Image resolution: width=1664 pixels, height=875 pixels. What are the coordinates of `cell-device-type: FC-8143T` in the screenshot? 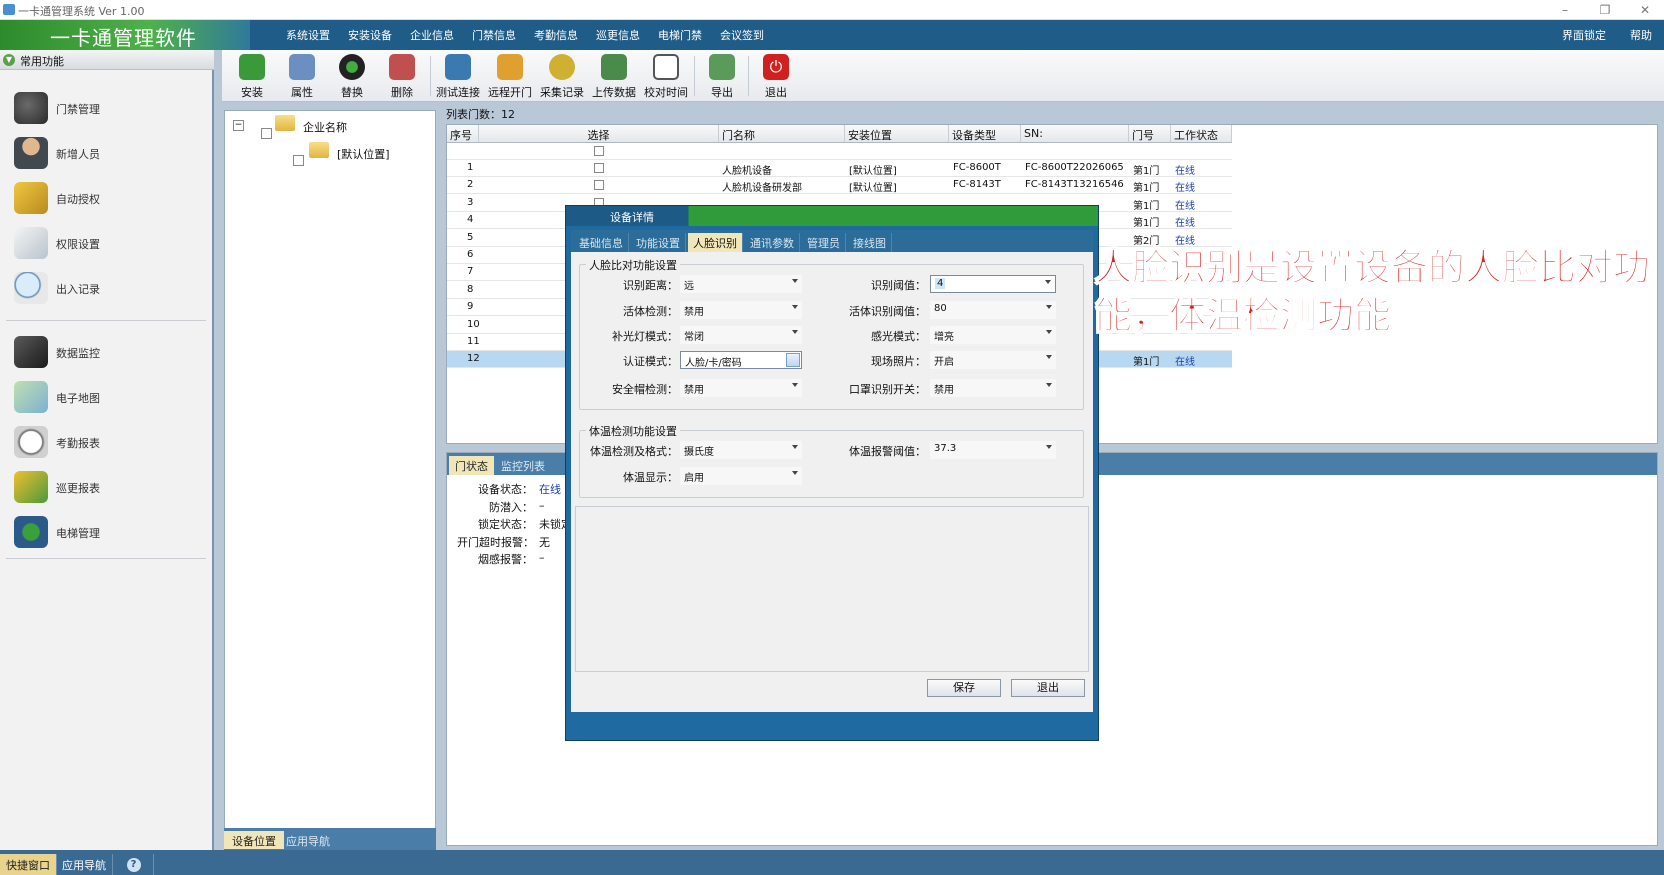 It's located at (977, 185).